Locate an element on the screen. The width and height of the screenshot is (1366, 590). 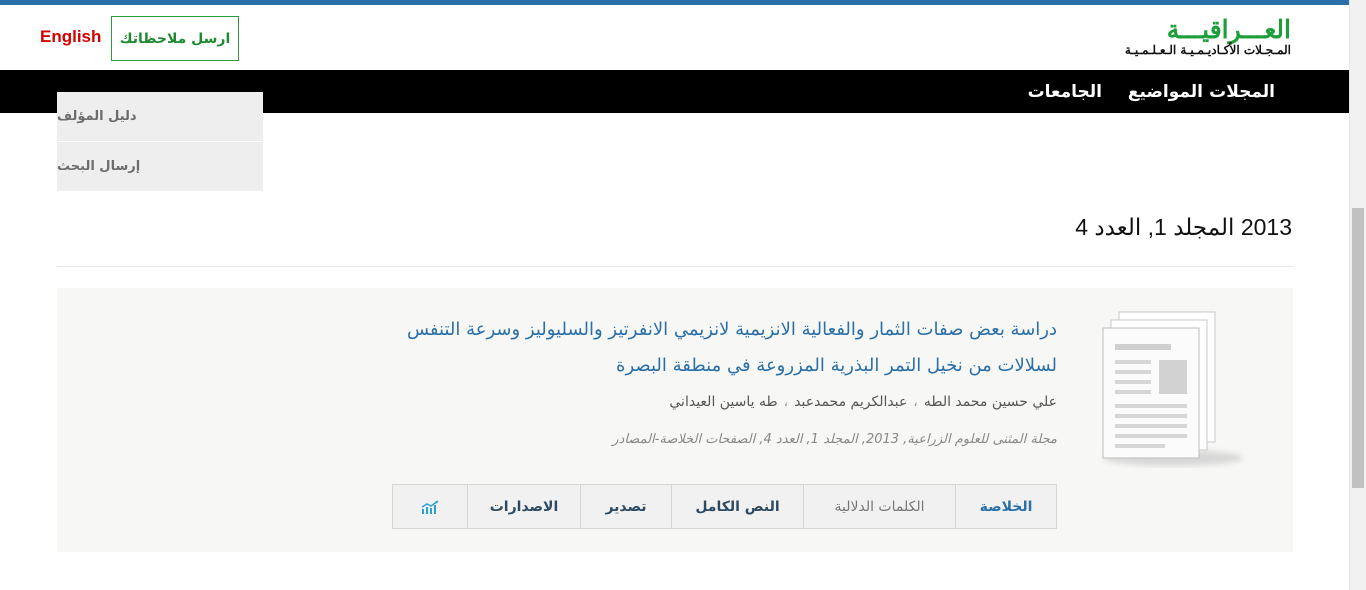
nav-item-journals: المجلات is located at coordinates (1242, 91).